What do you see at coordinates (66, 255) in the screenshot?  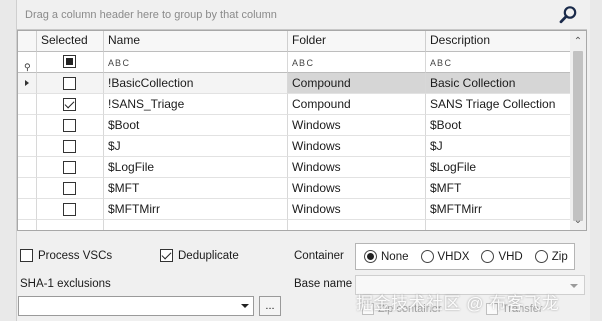 I see `process-vscs-option: Process VSCs` at bounding box center [66, 255].